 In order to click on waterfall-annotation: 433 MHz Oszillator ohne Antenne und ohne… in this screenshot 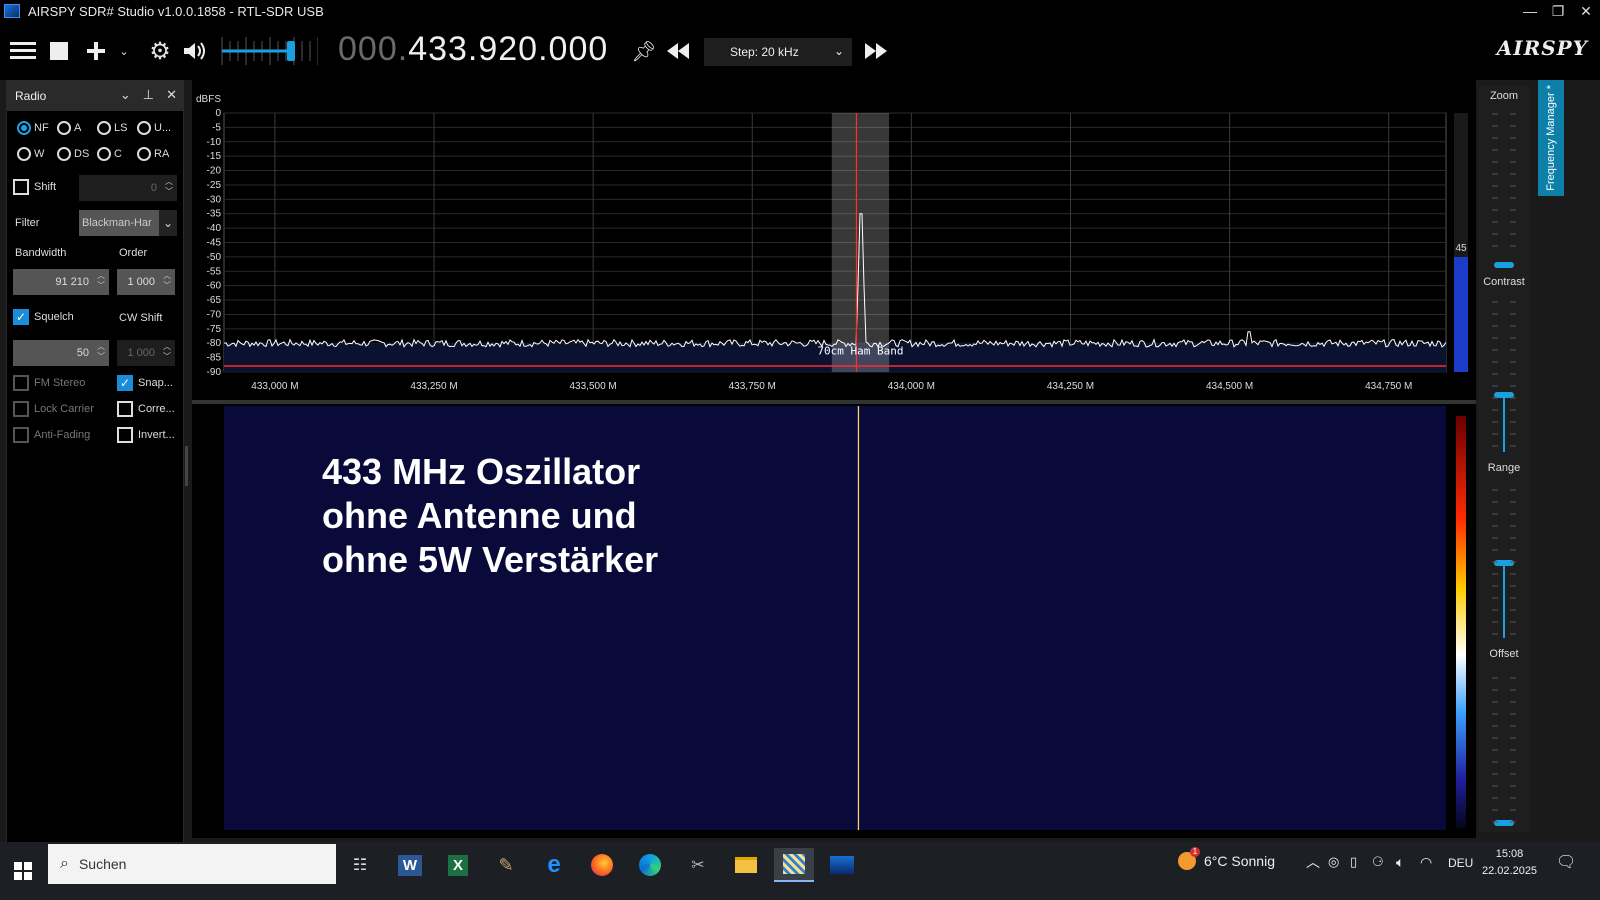, I will do `click(490, 516)`.